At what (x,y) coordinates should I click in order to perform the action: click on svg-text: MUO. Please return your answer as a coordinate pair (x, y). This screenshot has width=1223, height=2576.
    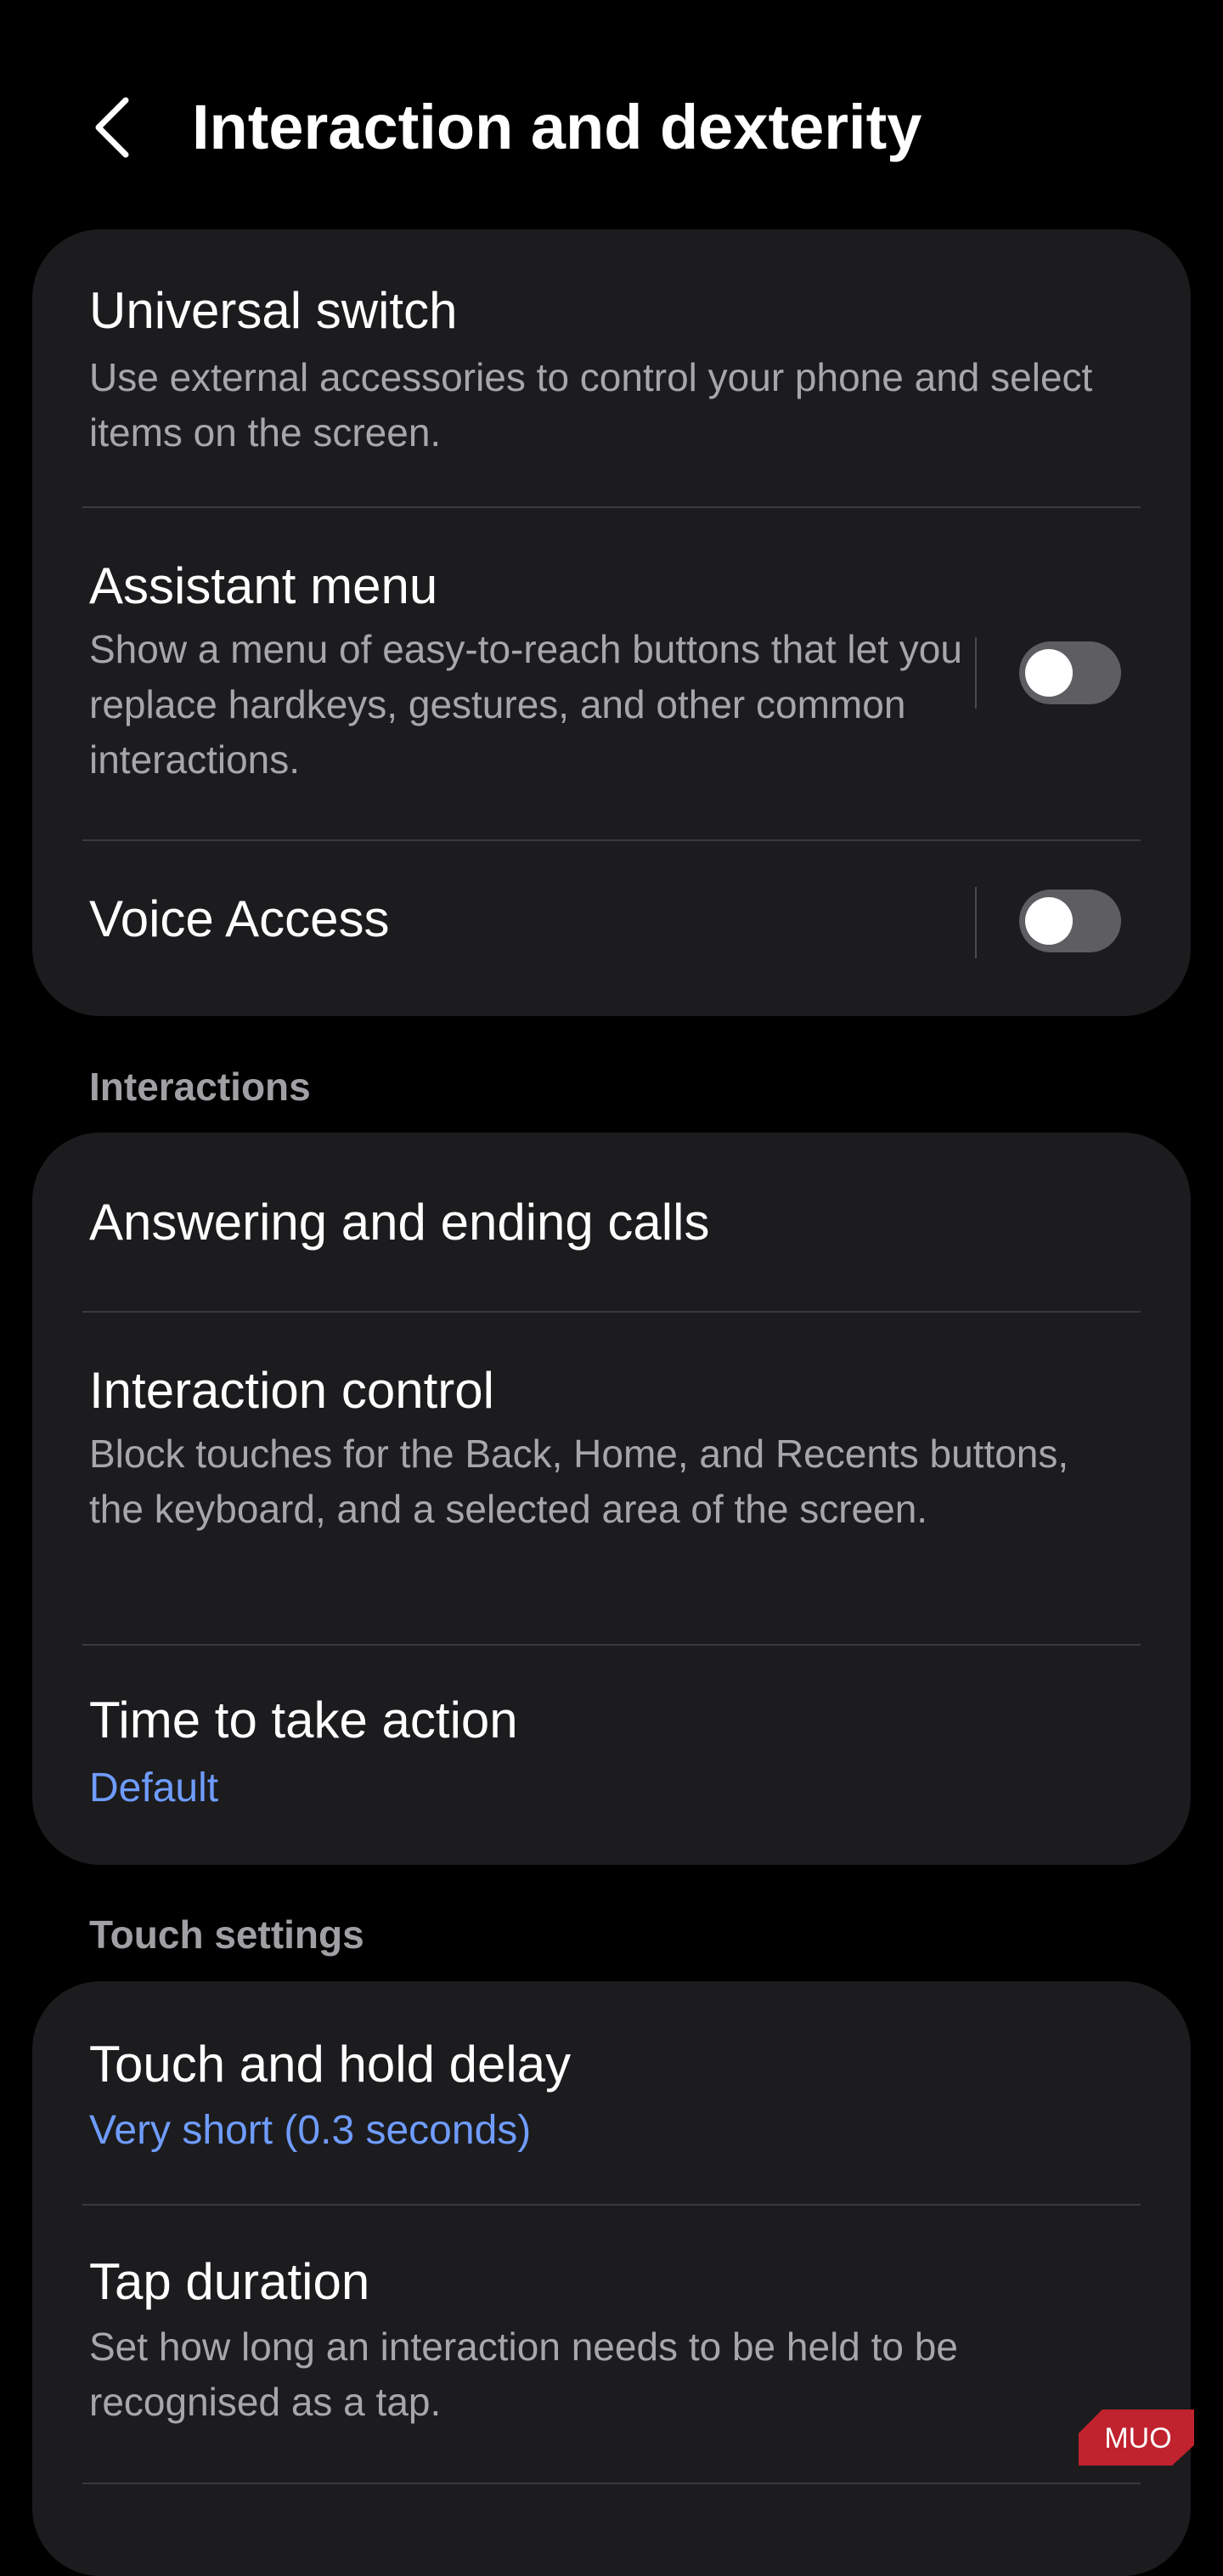
    Looking at the image, I should click on (1137, 2438).